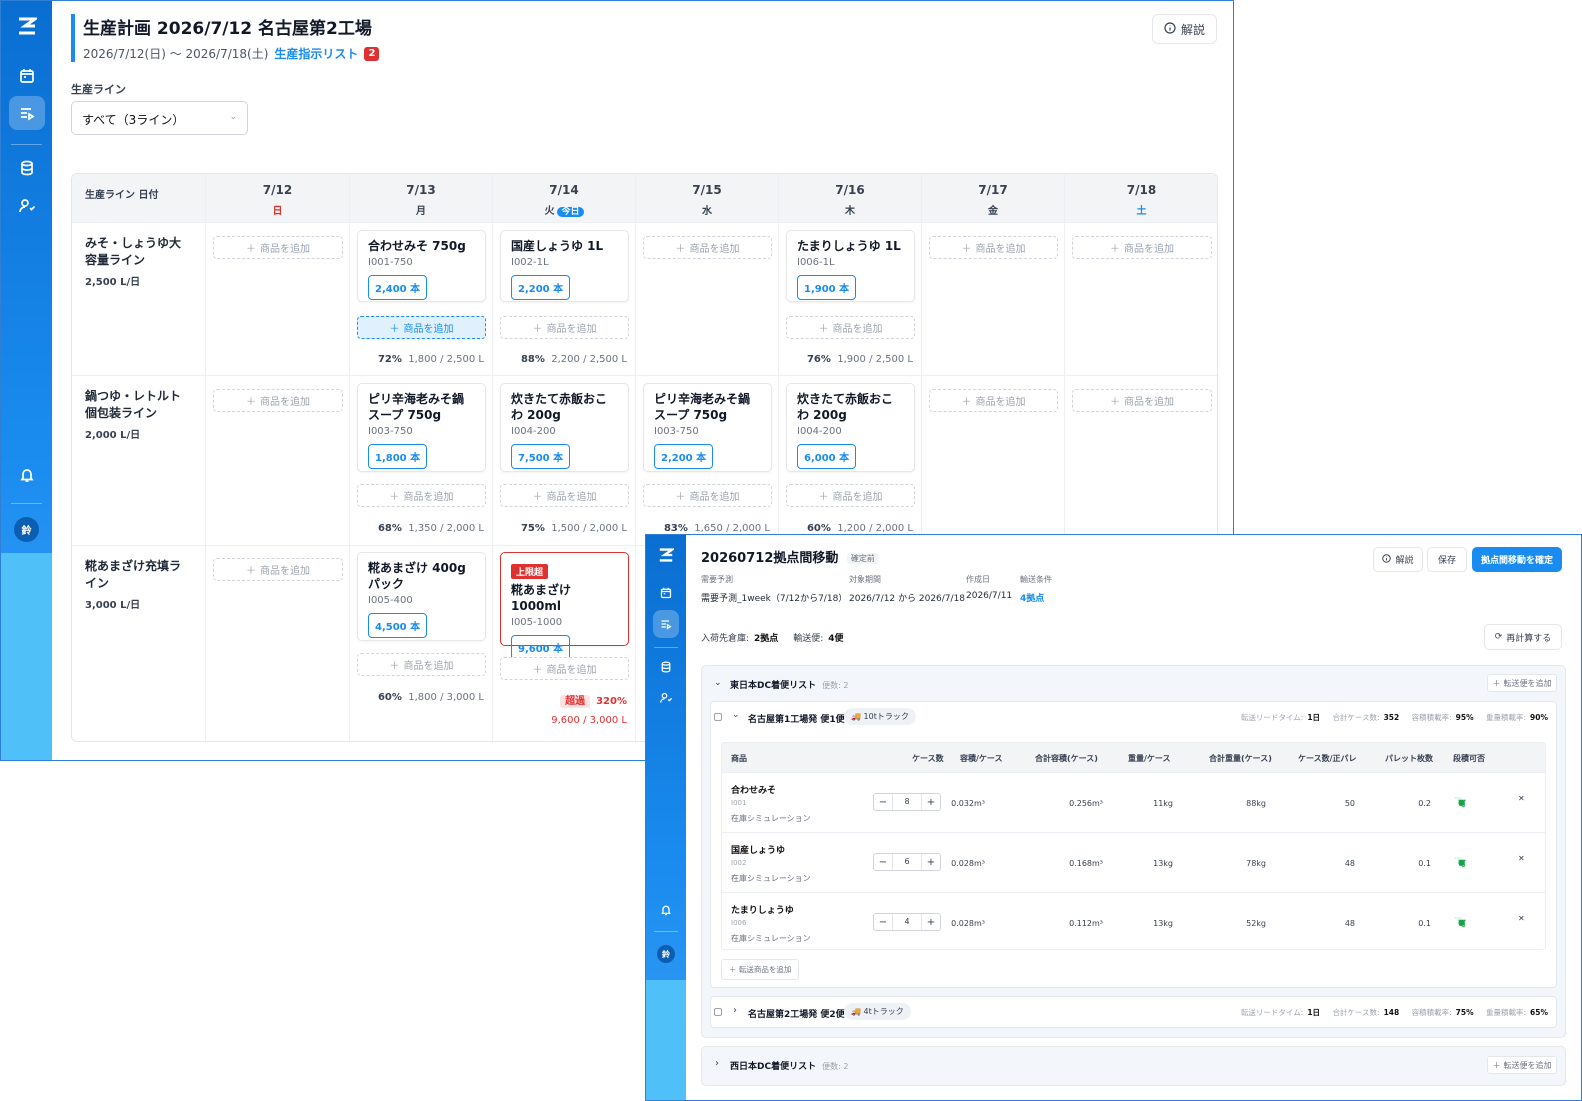 Image resolution: width=1582 pixels, height=1101 pixels. Describe the element at coordinates (1141, 190) in the screenshot. I see `day-date: 7/18` at that location.